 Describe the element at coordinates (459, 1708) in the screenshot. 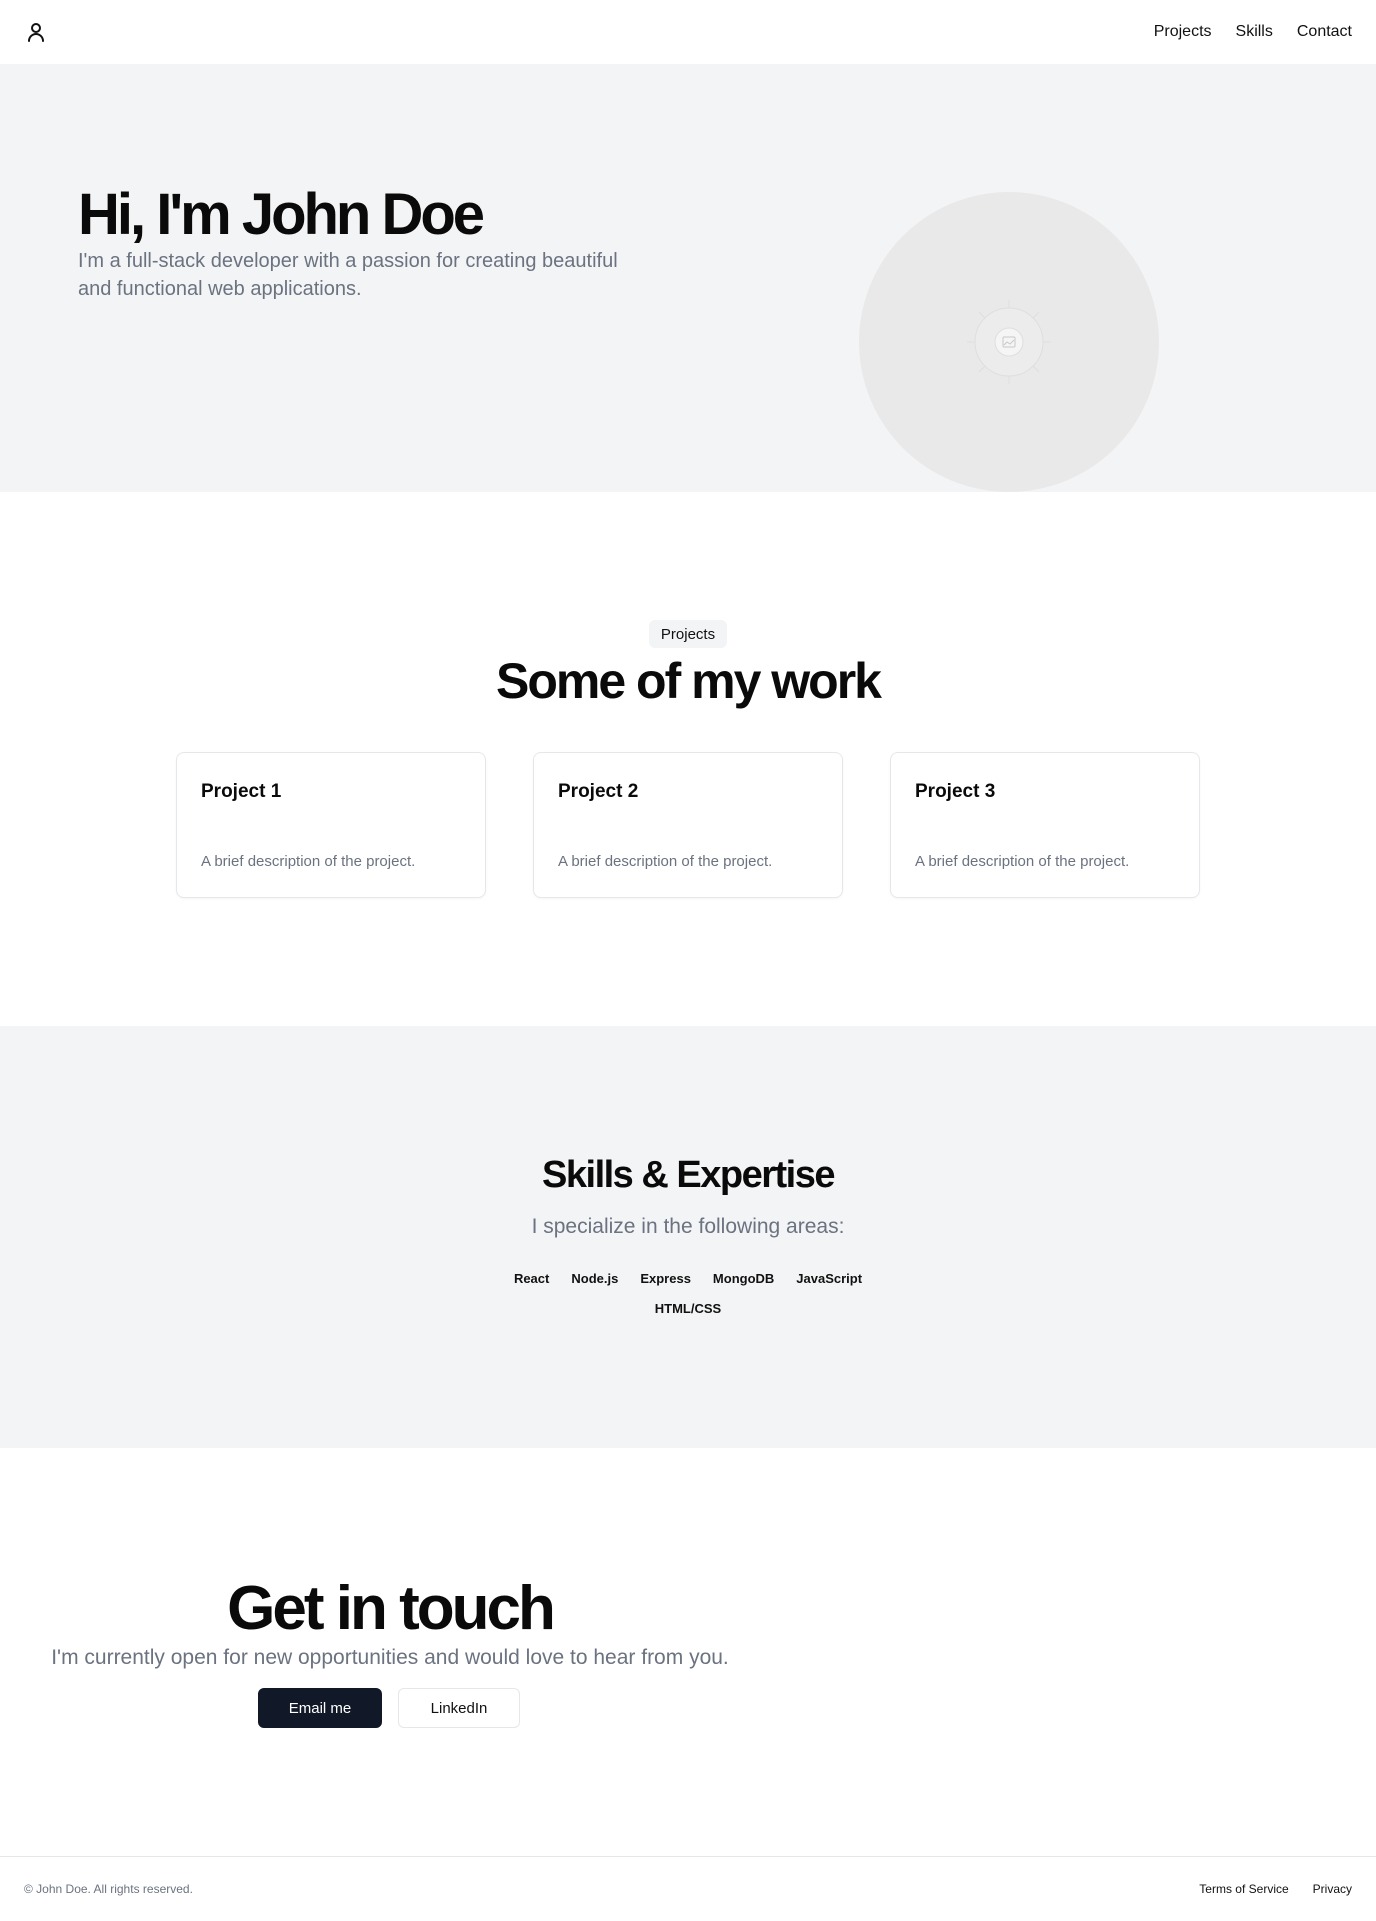

I see `linkedin-button: LinkedIn` at that location.